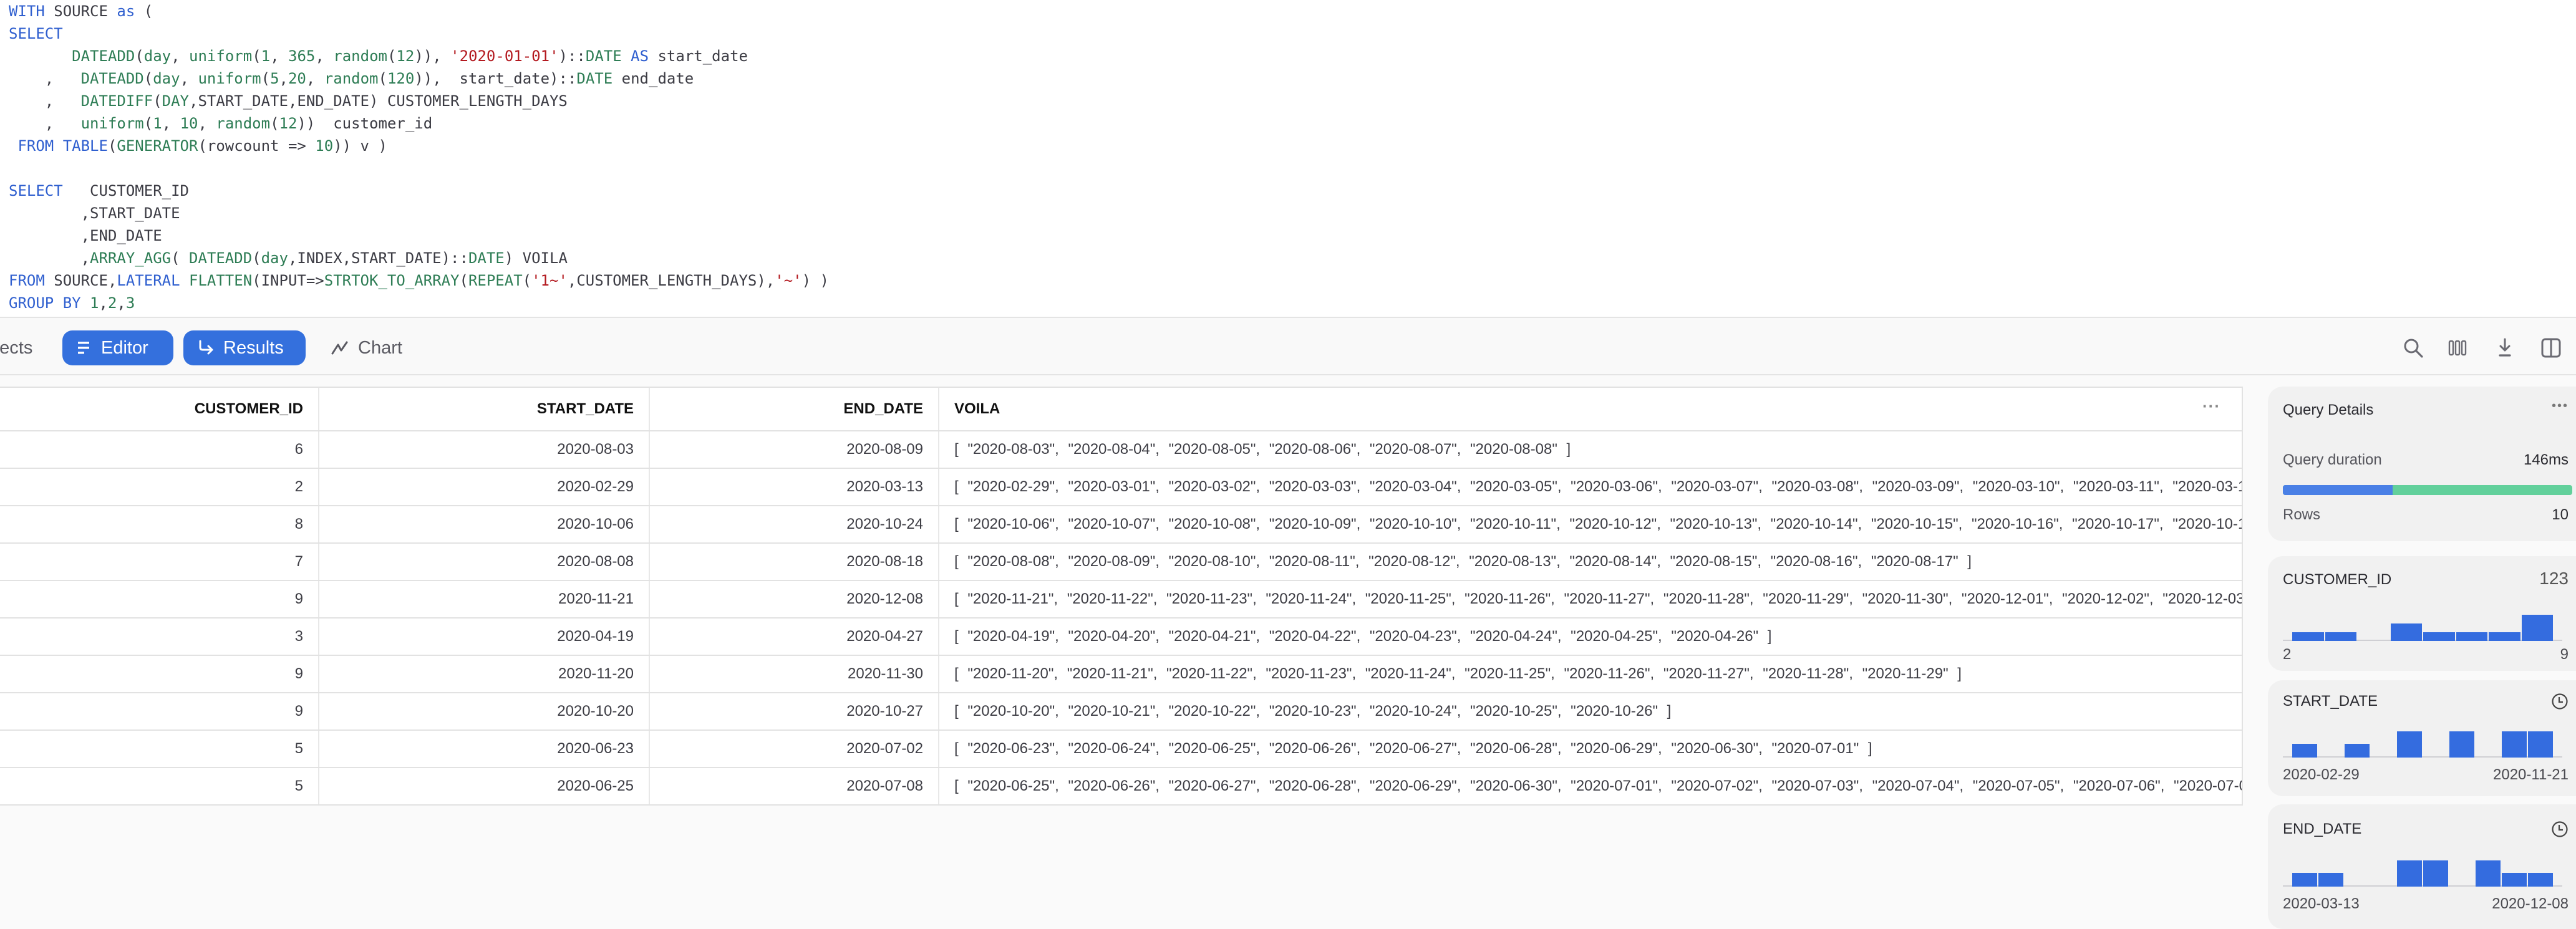  What do you see at coordinates (484, 711) in the screenshot?
I see `cell-start-date: 2020-10-20` at bounding box center [484, 711].